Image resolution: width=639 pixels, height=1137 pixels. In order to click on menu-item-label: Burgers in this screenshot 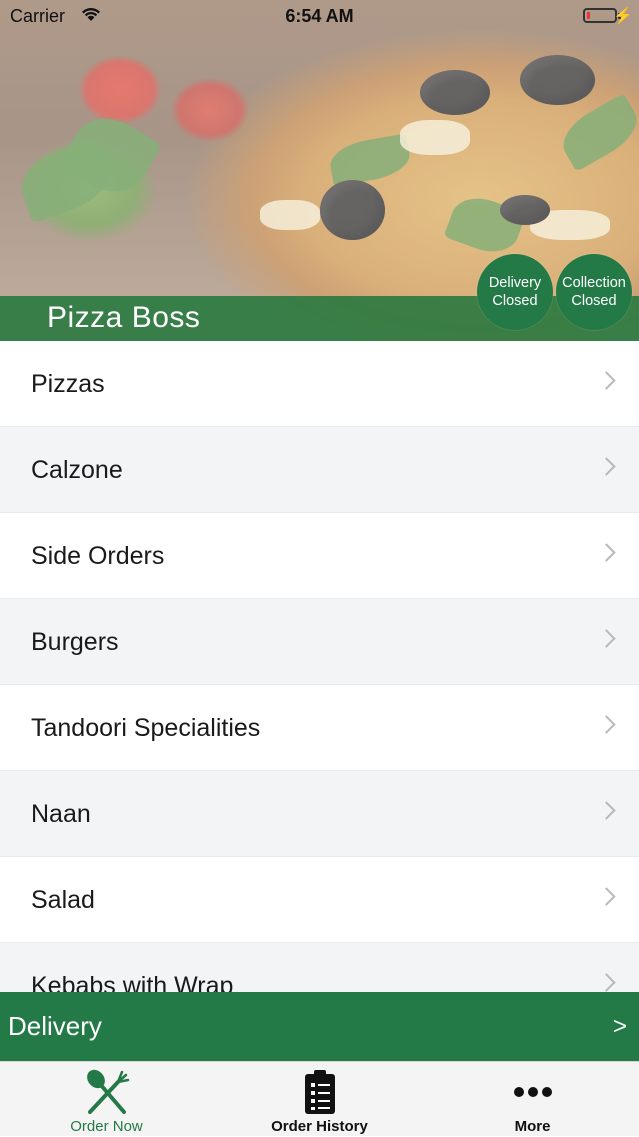, I will do `click(75, 642)`.